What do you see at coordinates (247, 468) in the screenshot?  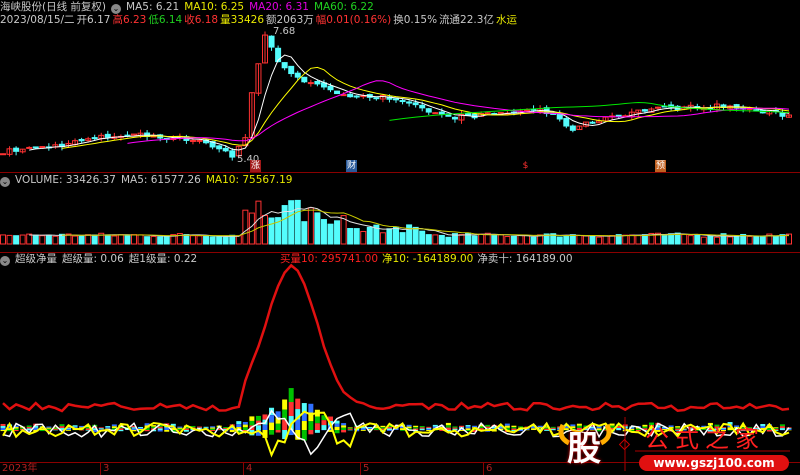 I see `axis-label-april: 4` at bounding box center [247, 468].